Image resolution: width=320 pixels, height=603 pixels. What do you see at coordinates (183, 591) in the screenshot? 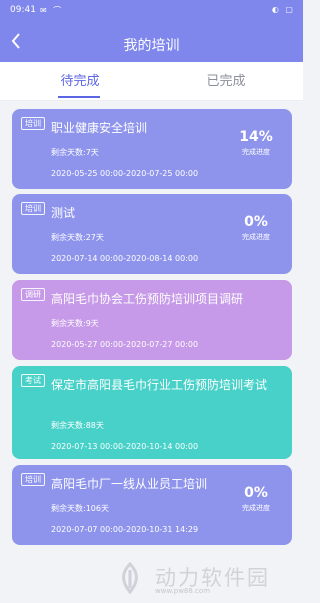
I see `watermark-url: www.pw88.com` at bounding box center [183, 591].